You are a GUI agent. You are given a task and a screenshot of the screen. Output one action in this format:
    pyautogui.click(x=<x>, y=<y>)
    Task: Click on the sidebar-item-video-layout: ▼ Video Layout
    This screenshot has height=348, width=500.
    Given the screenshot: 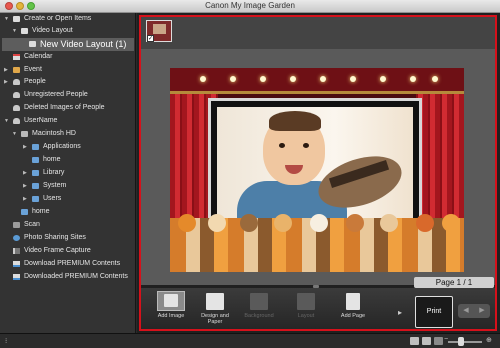 What is the action you would take?
    pyautogui.click(x=68, y=31)
    